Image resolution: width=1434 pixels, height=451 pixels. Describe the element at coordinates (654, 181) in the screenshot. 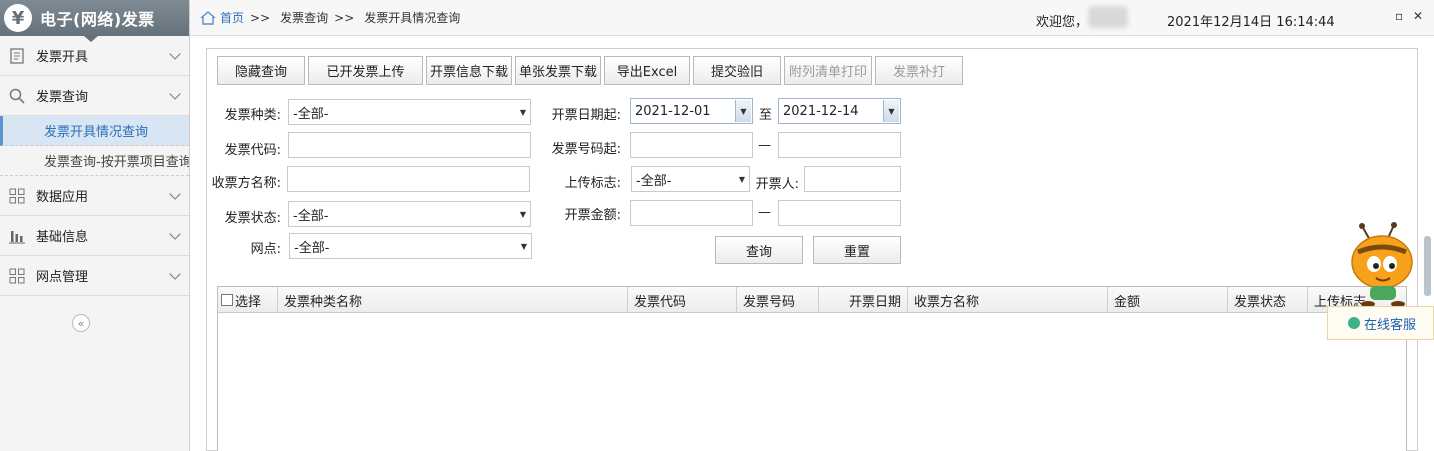

I see `upload-flag-value: -全部-` at that location.